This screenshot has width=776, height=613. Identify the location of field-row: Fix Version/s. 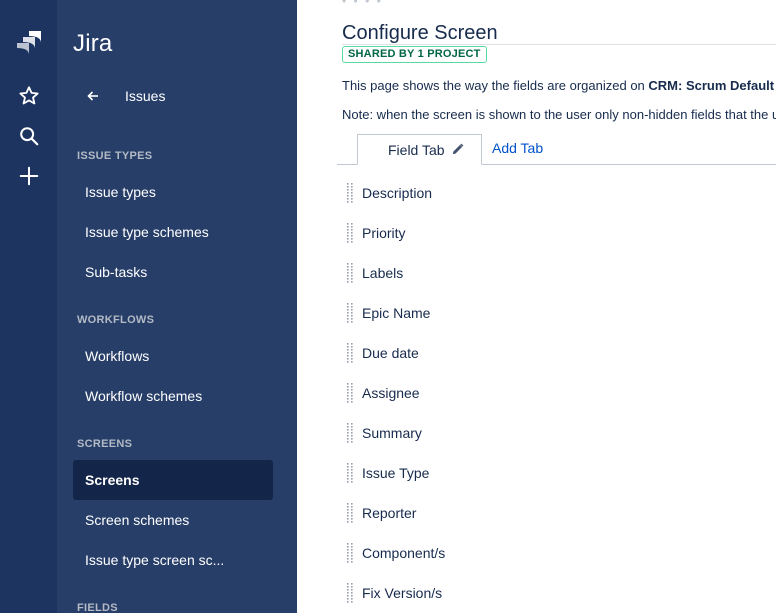
(393, 593).